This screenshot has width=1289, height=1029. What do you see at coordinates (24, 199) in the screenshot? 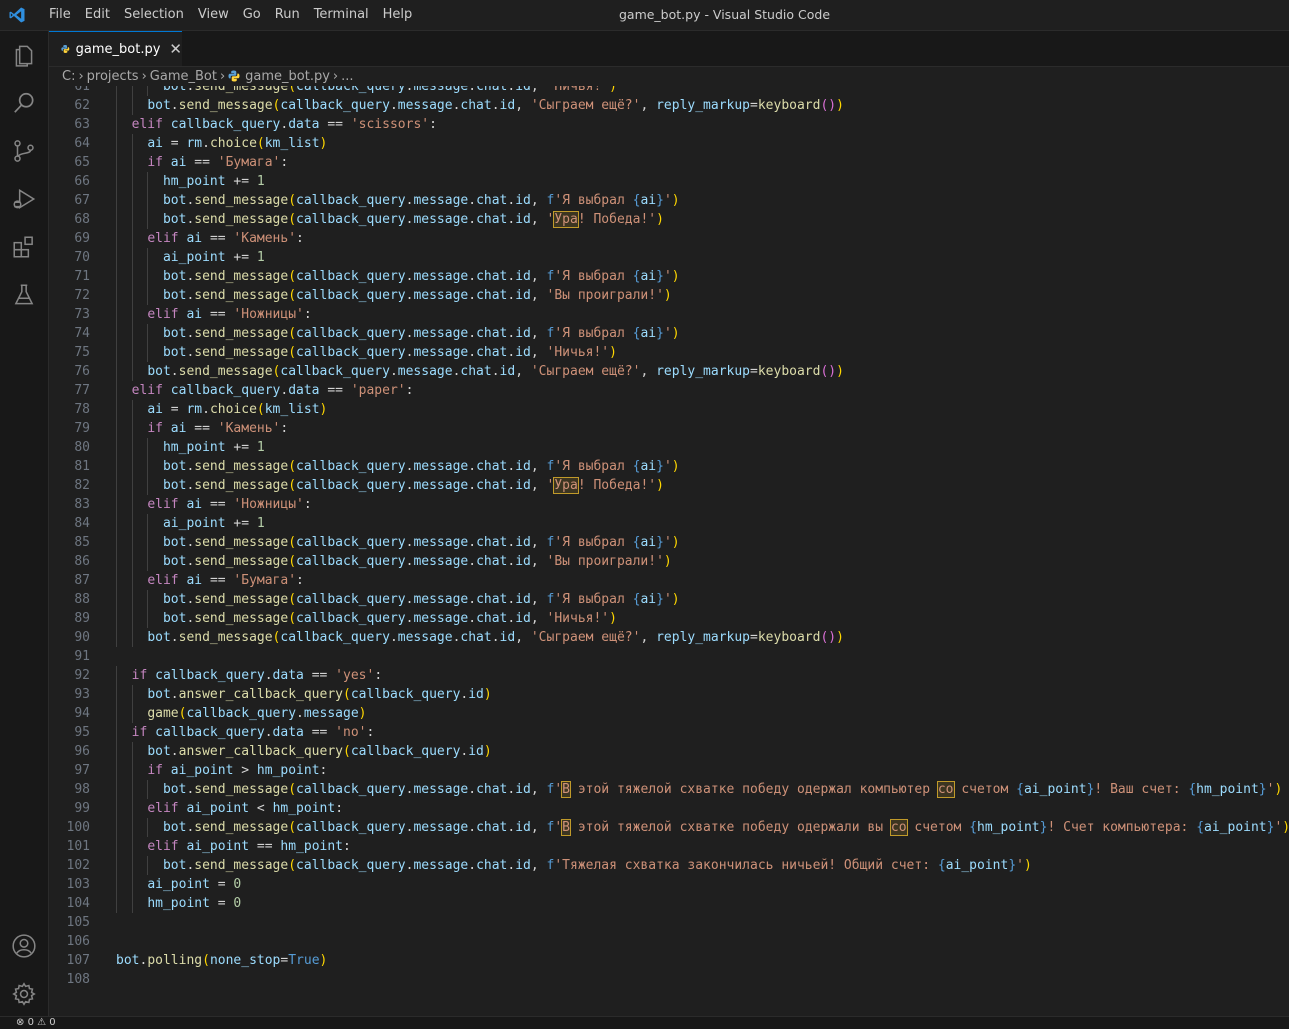
I see `run-debug-icon` at bounding box center [24, 199].